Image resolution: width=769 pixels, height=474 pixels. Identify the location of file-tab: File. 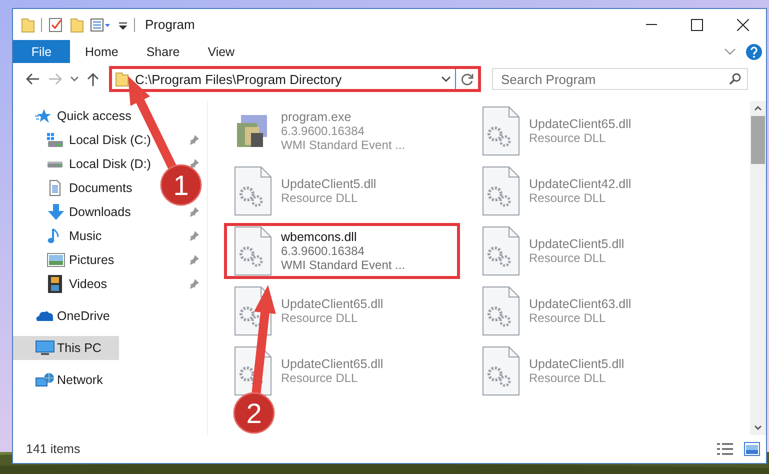
(41, 51).